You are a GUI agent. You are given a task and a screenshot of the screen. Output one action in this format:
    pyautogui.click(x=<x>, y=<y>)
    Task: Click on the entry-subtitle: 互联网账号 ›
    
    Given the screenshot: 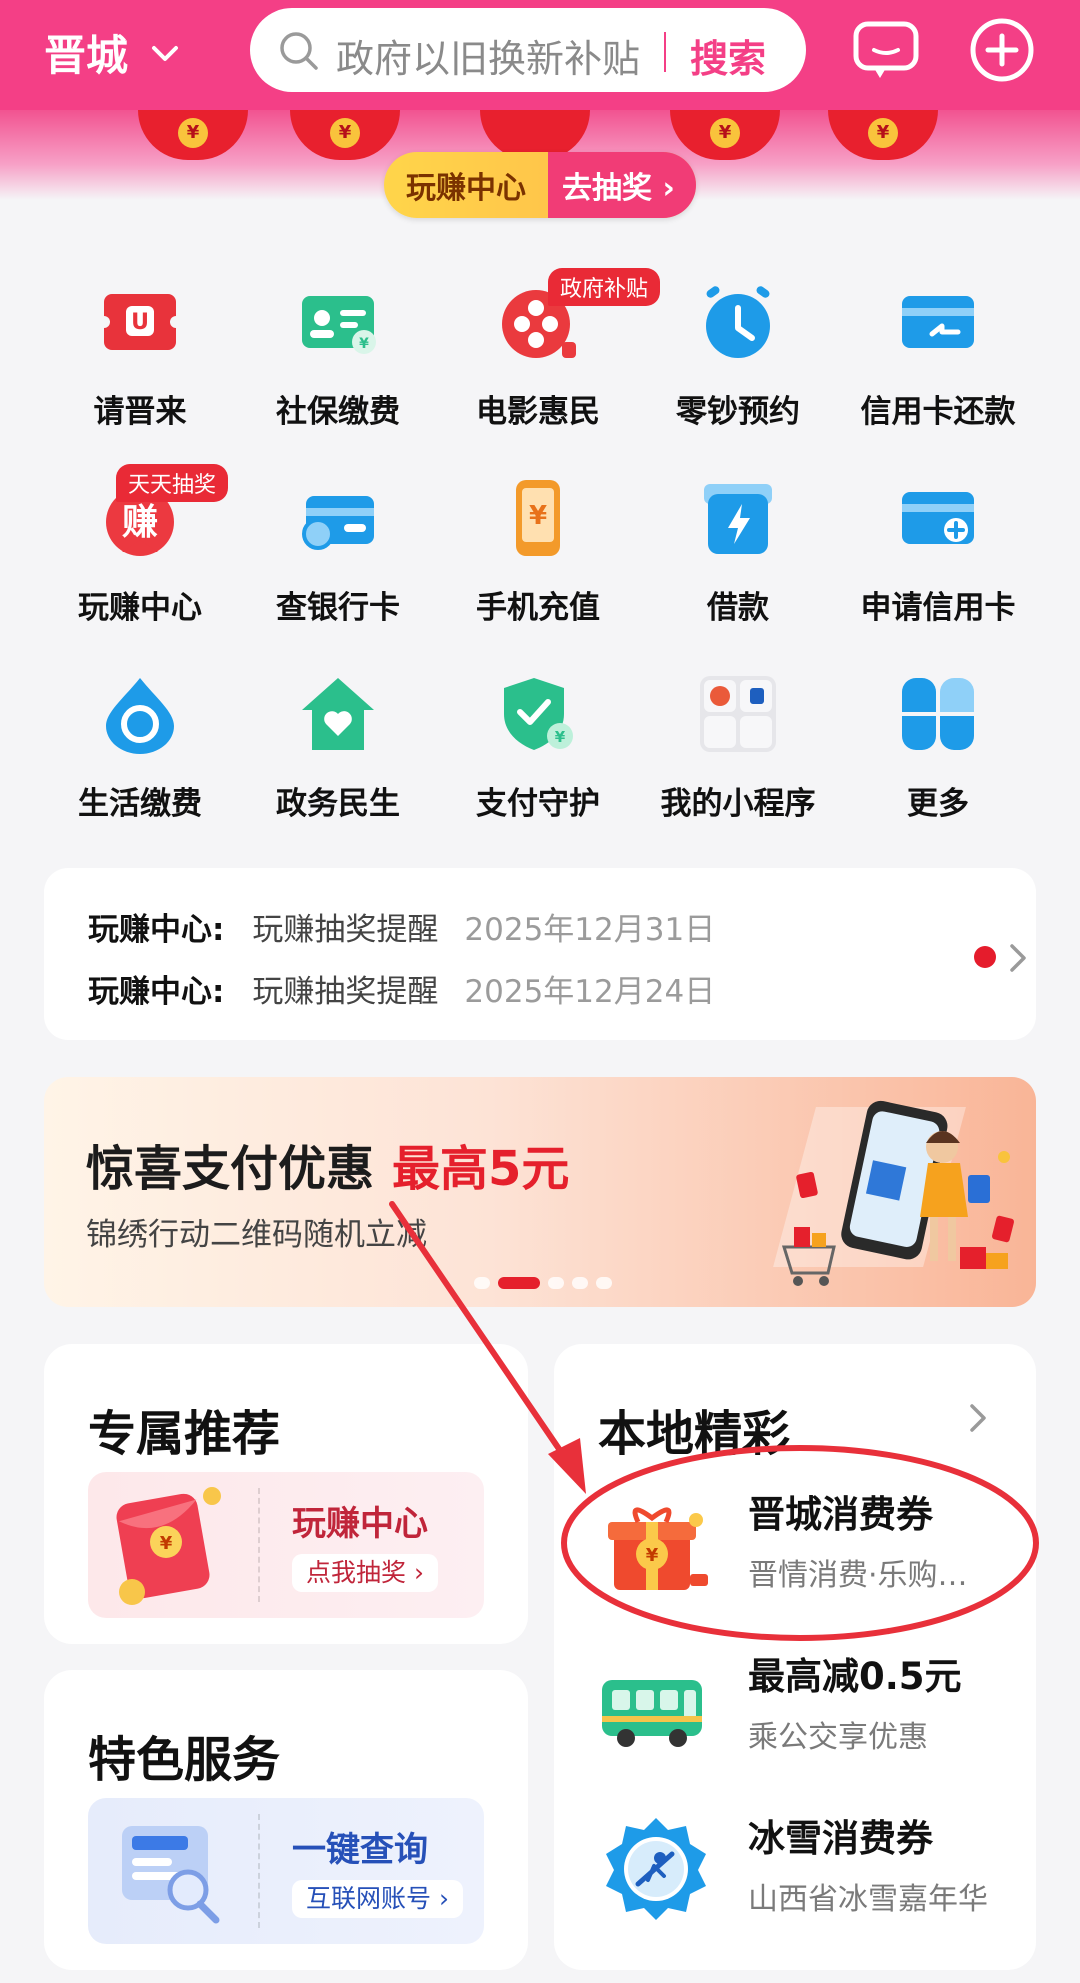 What is the action you would take?
    pyautogui.click(x=377, y=1899)
    